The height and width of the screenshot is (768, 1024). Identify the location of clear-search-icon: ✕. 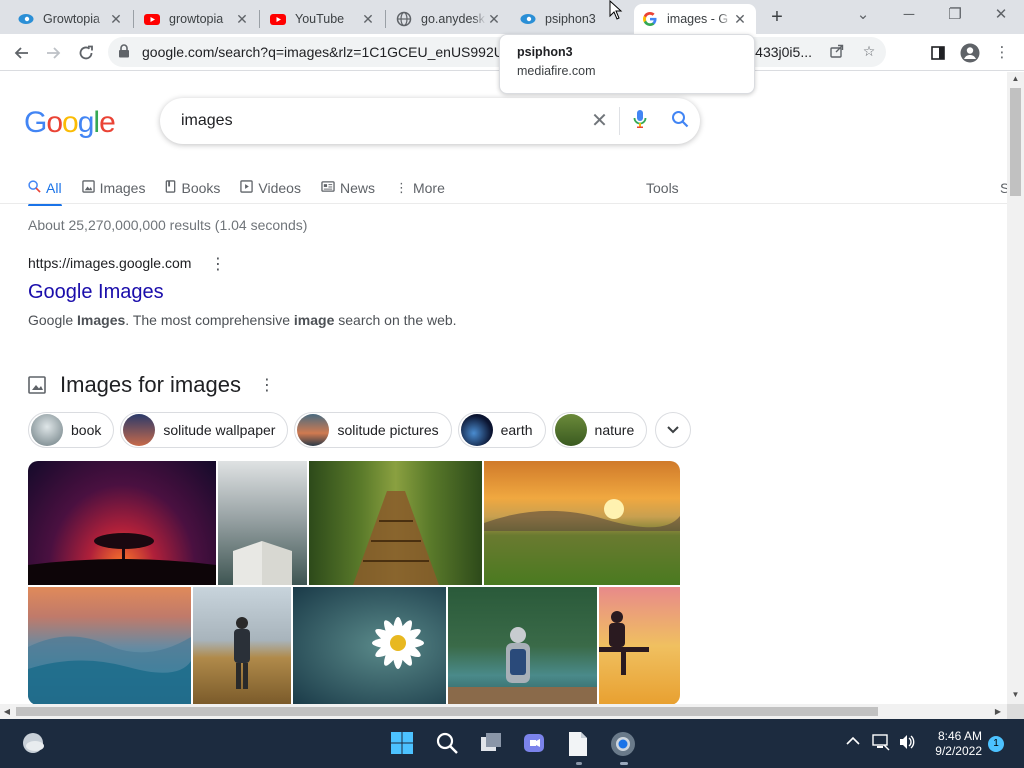
(600, 121).